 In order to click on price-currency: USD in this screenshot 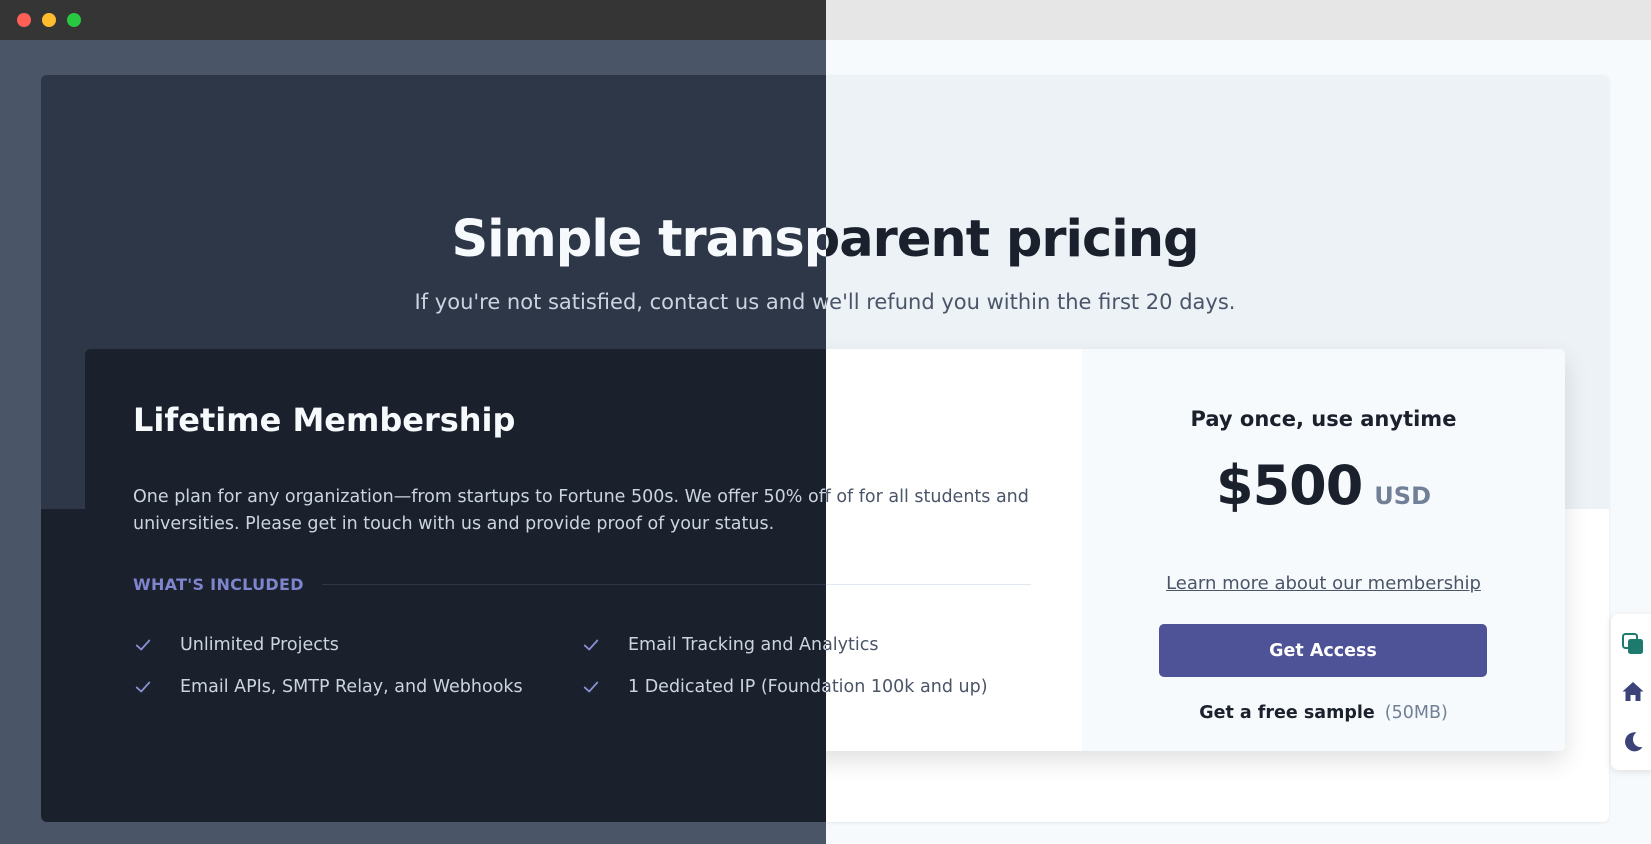, I will do `click(1402, 496)`.